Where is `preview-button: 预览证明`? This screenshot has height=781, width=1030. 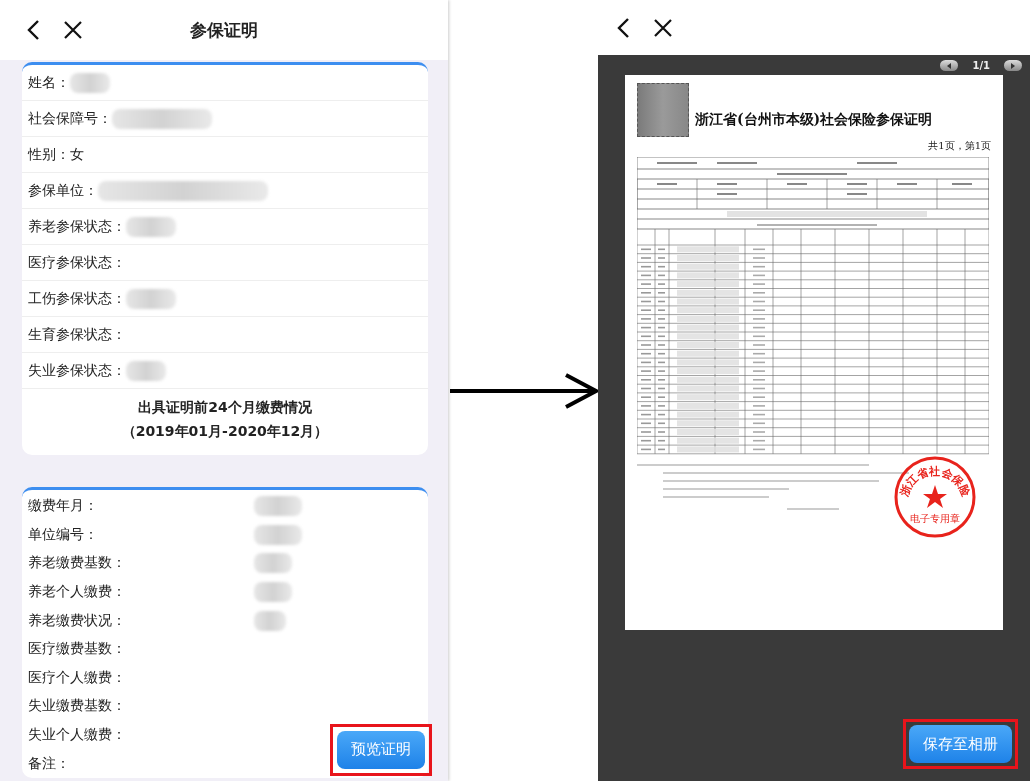
preview-button: 预览证明 is located at coordinates (381, 749).